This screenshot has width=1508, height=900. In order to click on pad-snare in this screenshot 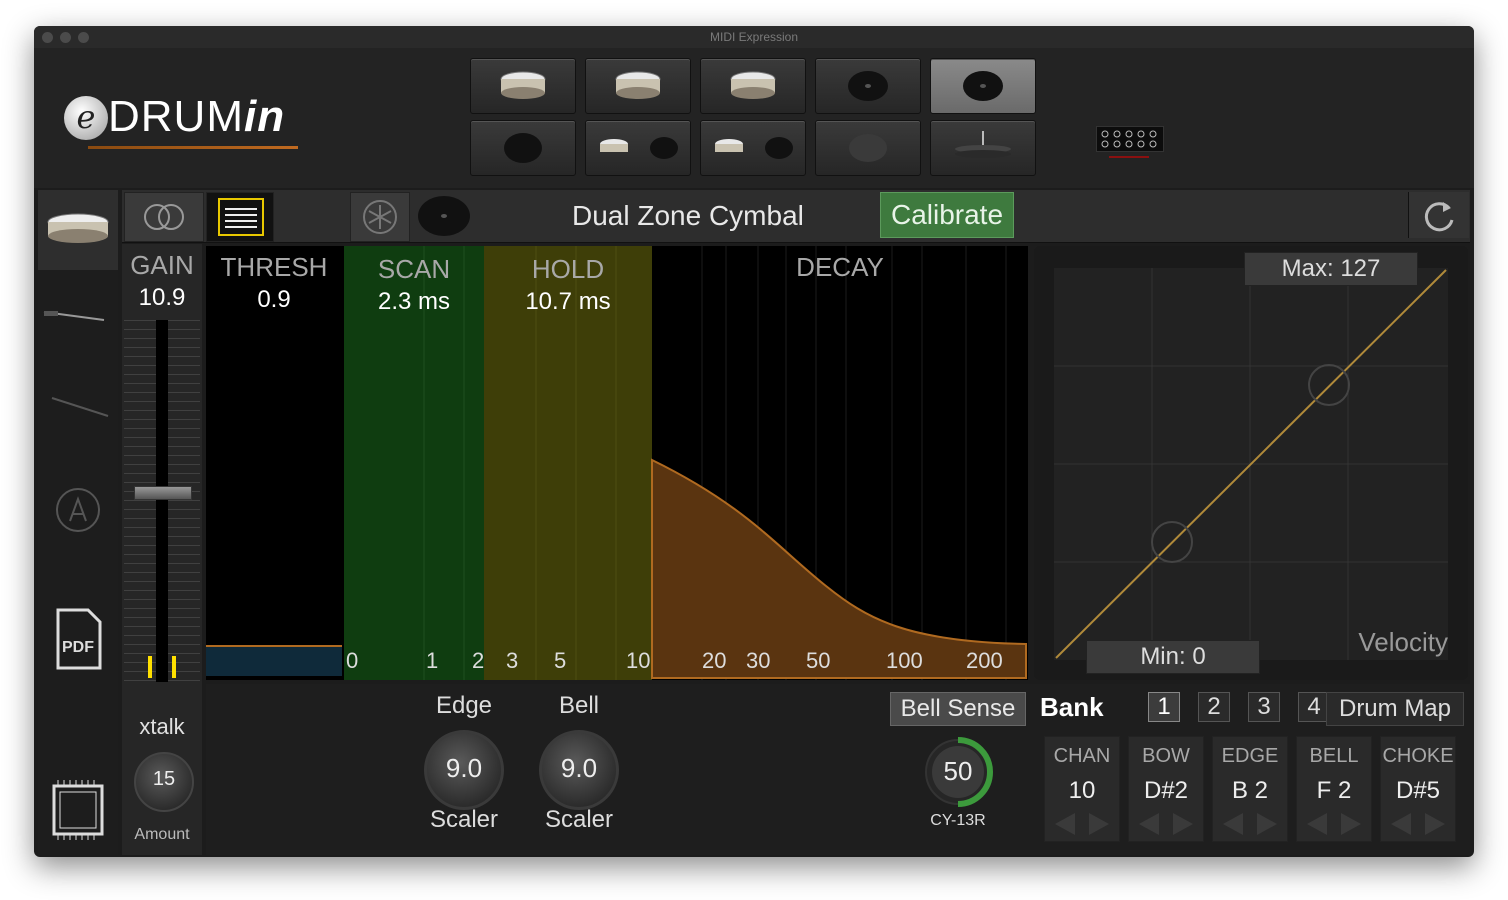, I will do `click(523, 86)`.